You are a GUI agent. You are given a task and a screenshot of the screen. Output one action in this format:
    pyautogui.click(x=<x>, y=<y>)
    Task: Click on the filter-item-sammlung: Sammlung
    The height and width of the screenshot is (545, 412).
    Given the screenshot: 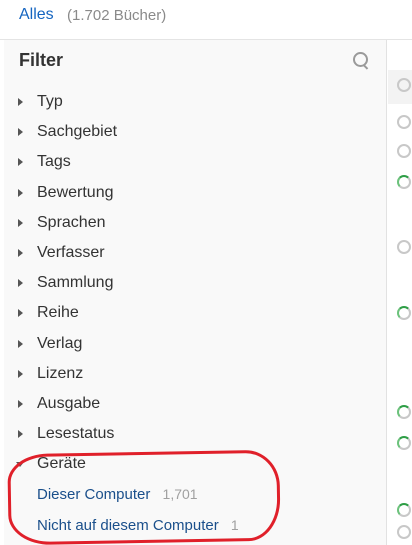 What is the action you would take?
    pyautogui.click(x=195, y=283)
    